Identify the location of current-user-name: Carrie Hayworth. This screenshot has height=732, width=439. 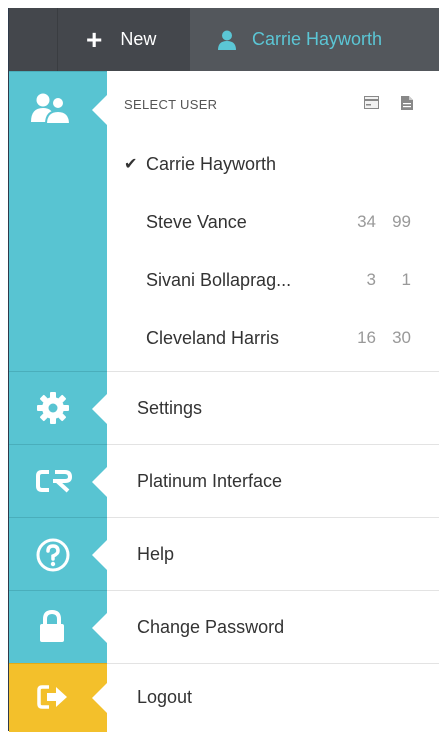
(317, 39).